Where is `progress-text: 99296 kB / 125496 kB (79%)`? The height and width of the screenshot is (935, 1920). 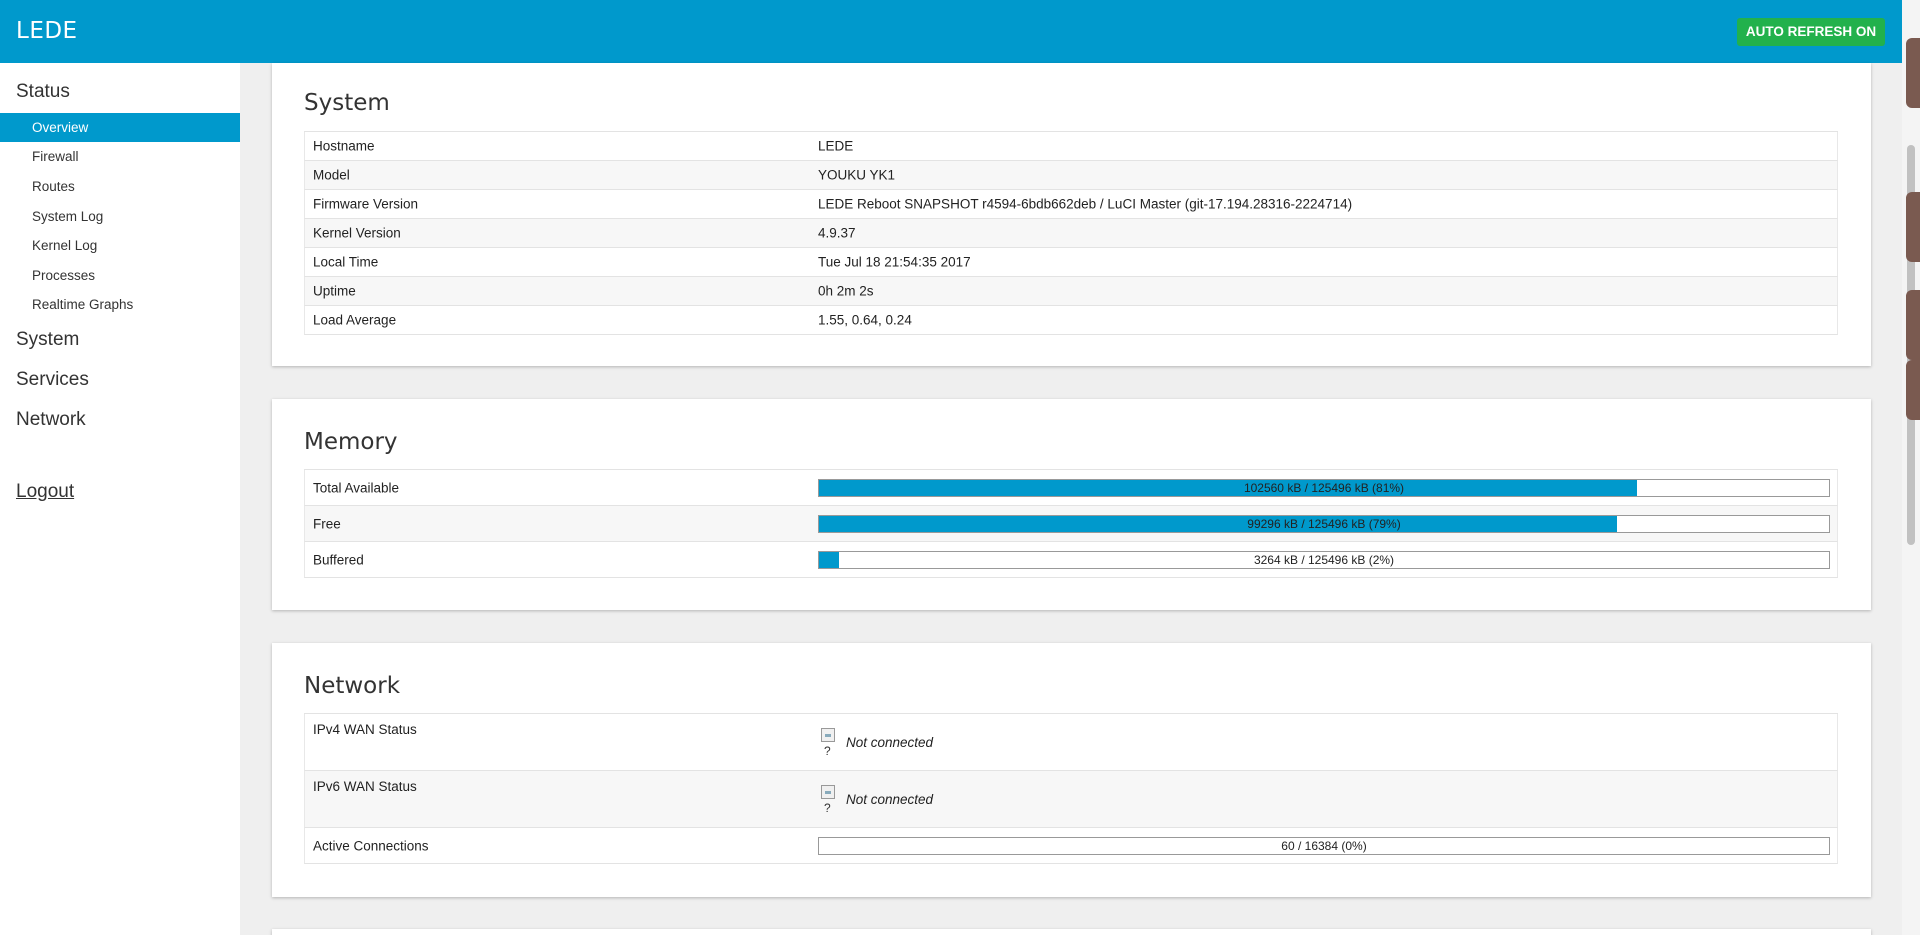
progress-text: 99296 kB / 125496 kB (79%) is located at coordinates (1324, 523).